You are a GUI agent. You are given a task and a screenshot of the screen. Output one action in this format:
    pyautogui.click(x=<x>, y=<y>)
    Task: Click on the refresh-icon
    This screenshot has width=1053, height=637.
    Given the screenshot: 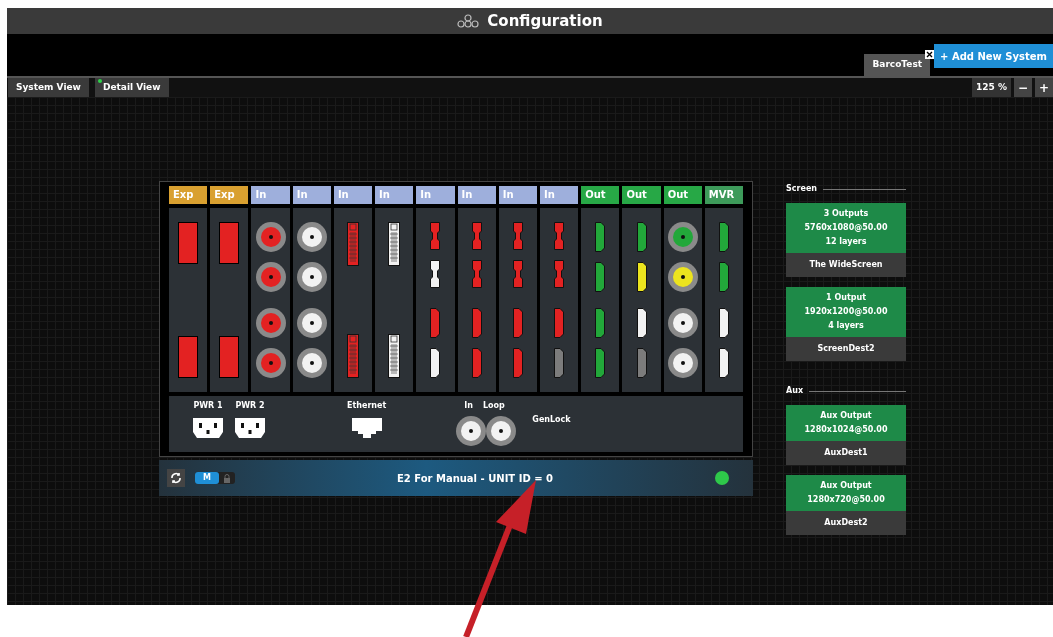 What is the action you would take?
    pyautogui.click(x=176, y=478)
    